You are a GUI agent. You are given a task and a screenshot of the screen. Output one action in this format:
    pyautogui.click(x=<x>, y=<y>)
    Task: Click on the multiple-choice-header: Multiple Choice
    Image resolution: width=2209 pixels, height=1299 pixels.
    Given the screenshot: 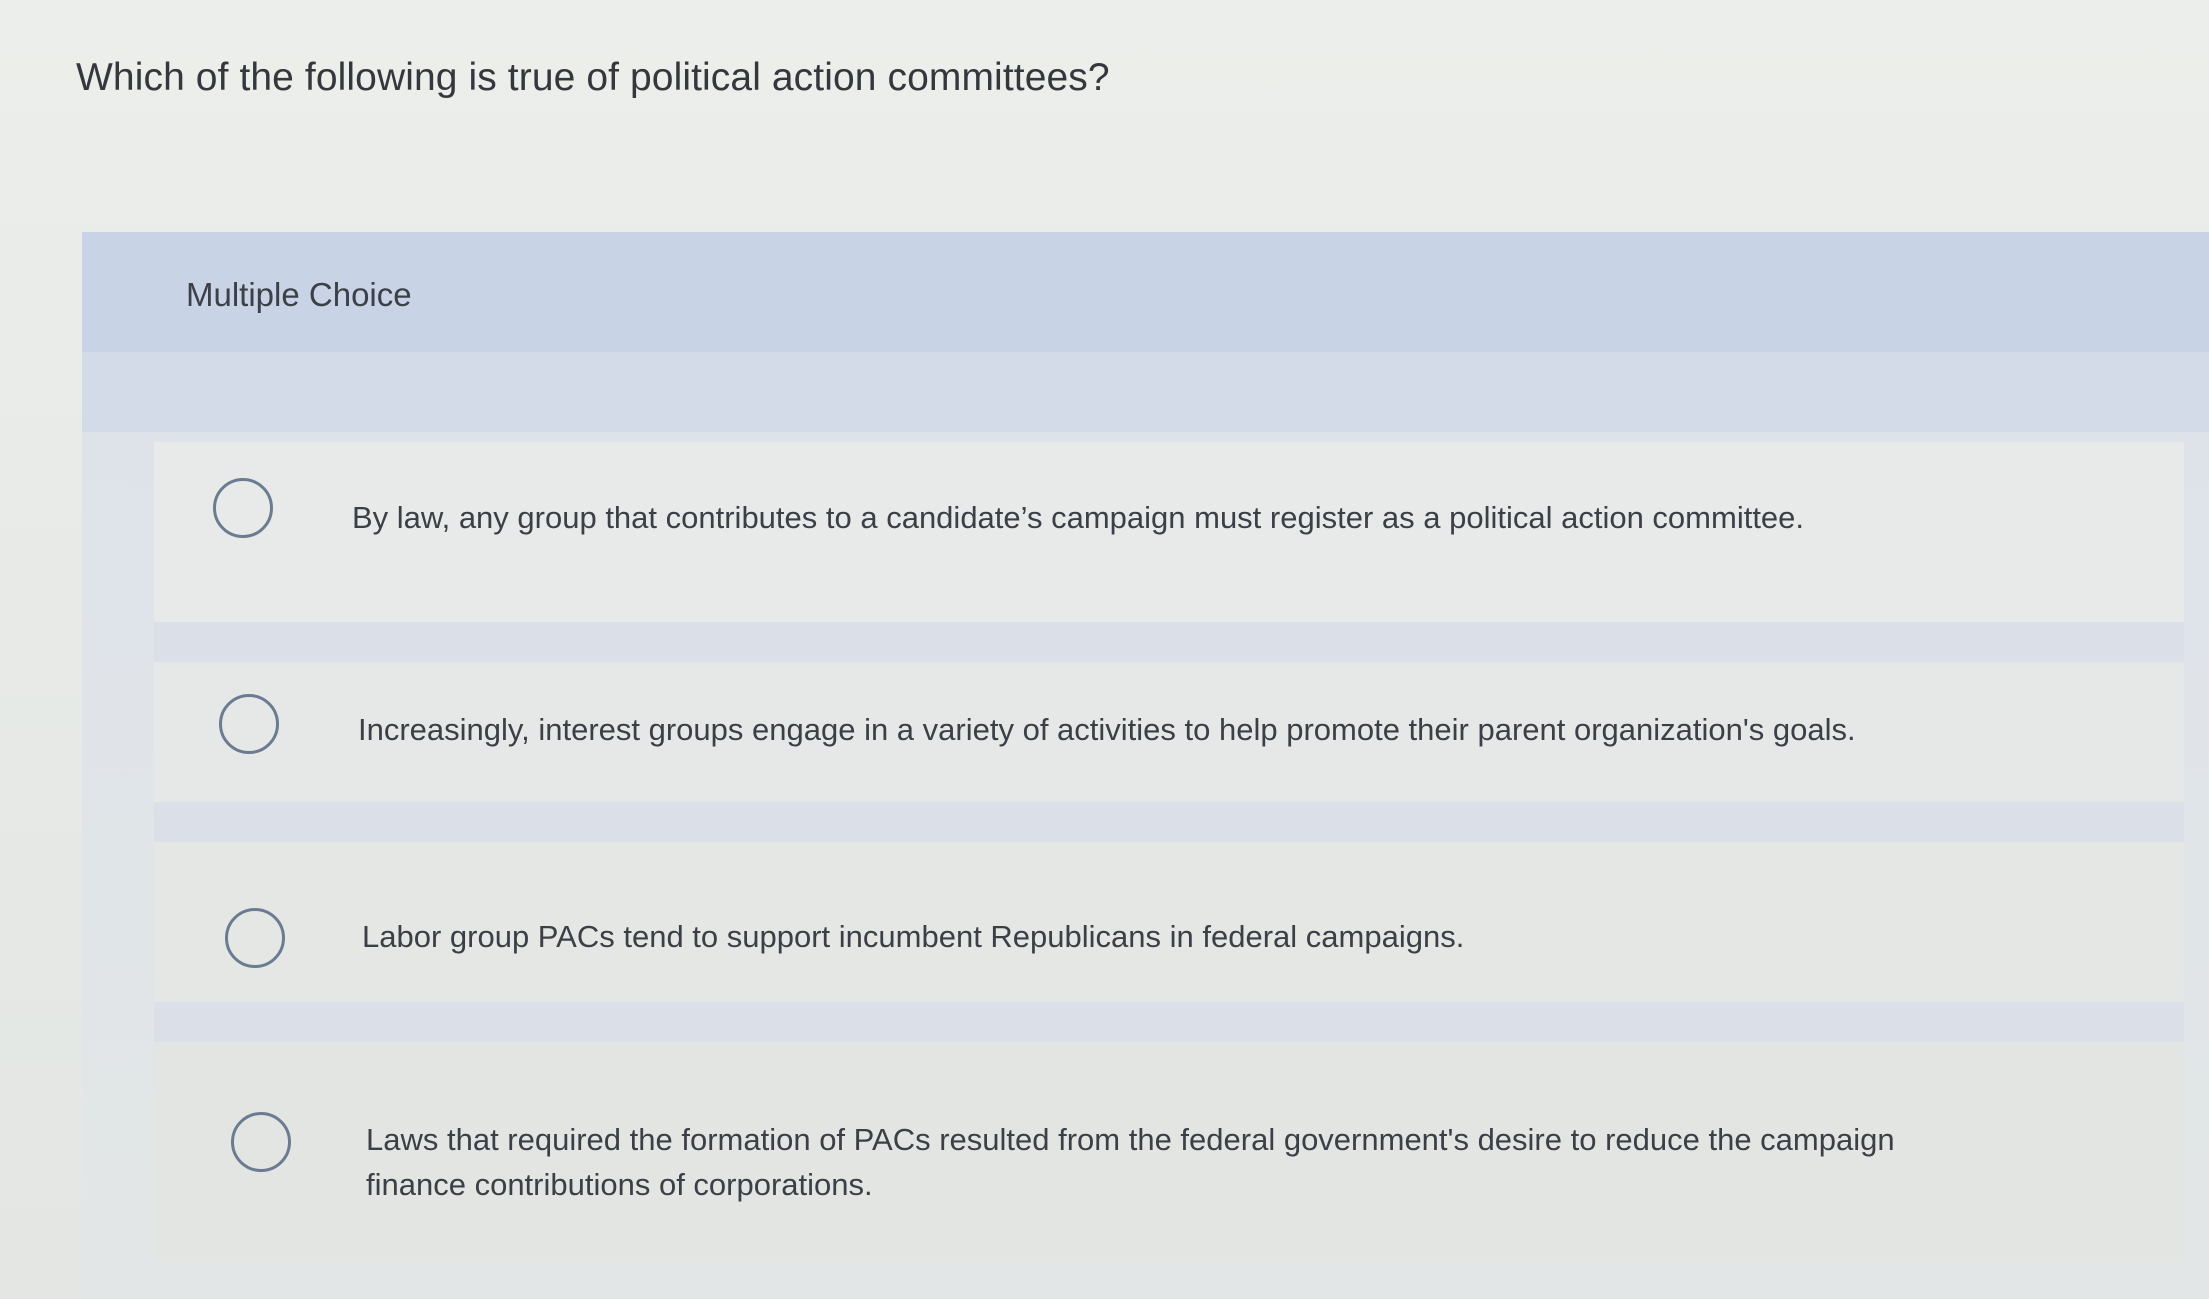 What is the action you would take?
    pyautogui.click(x=1145, y=292)
    